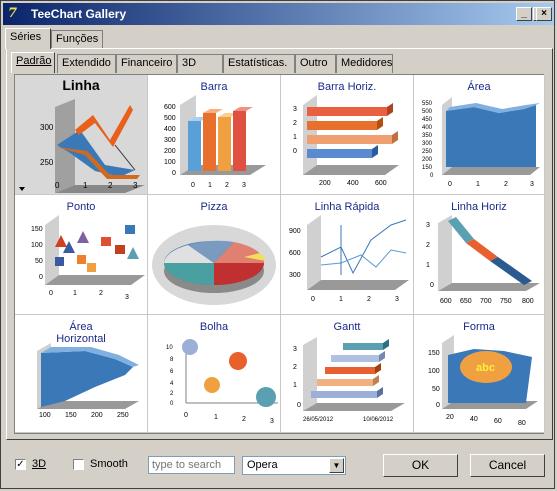 This screenshot has width=557, height=491. What do you see at coordinates (222, 382) in the screenshot?
I see `bubble-chart-thumbnail: 10 8 6 4 2 0 0 1 2 3` at bounding box center [222, 382].